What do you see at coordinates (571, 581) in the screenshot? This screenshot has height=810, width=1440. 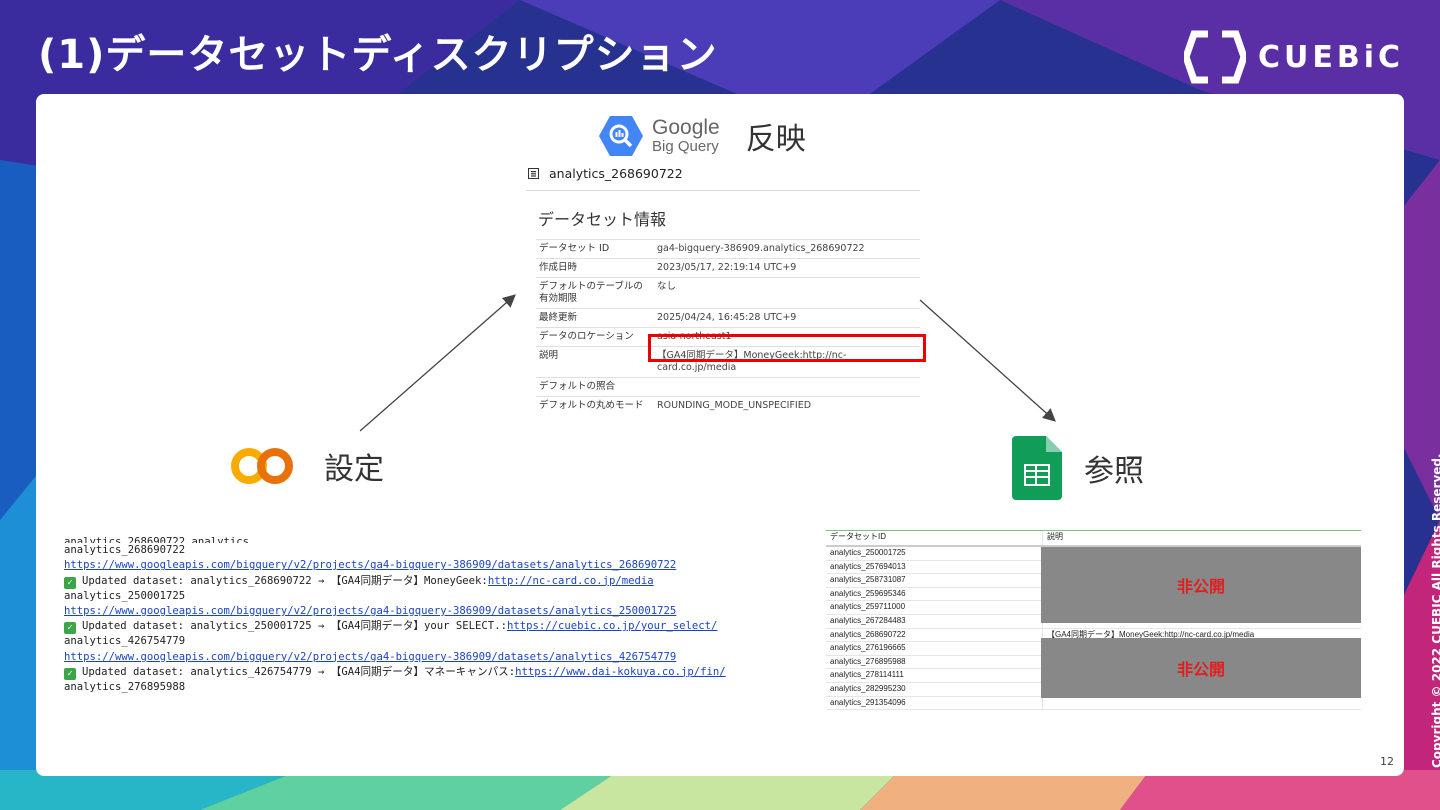 I see `console-link: http://nc-card.co.jp/media` at bounding box center [571, 581].